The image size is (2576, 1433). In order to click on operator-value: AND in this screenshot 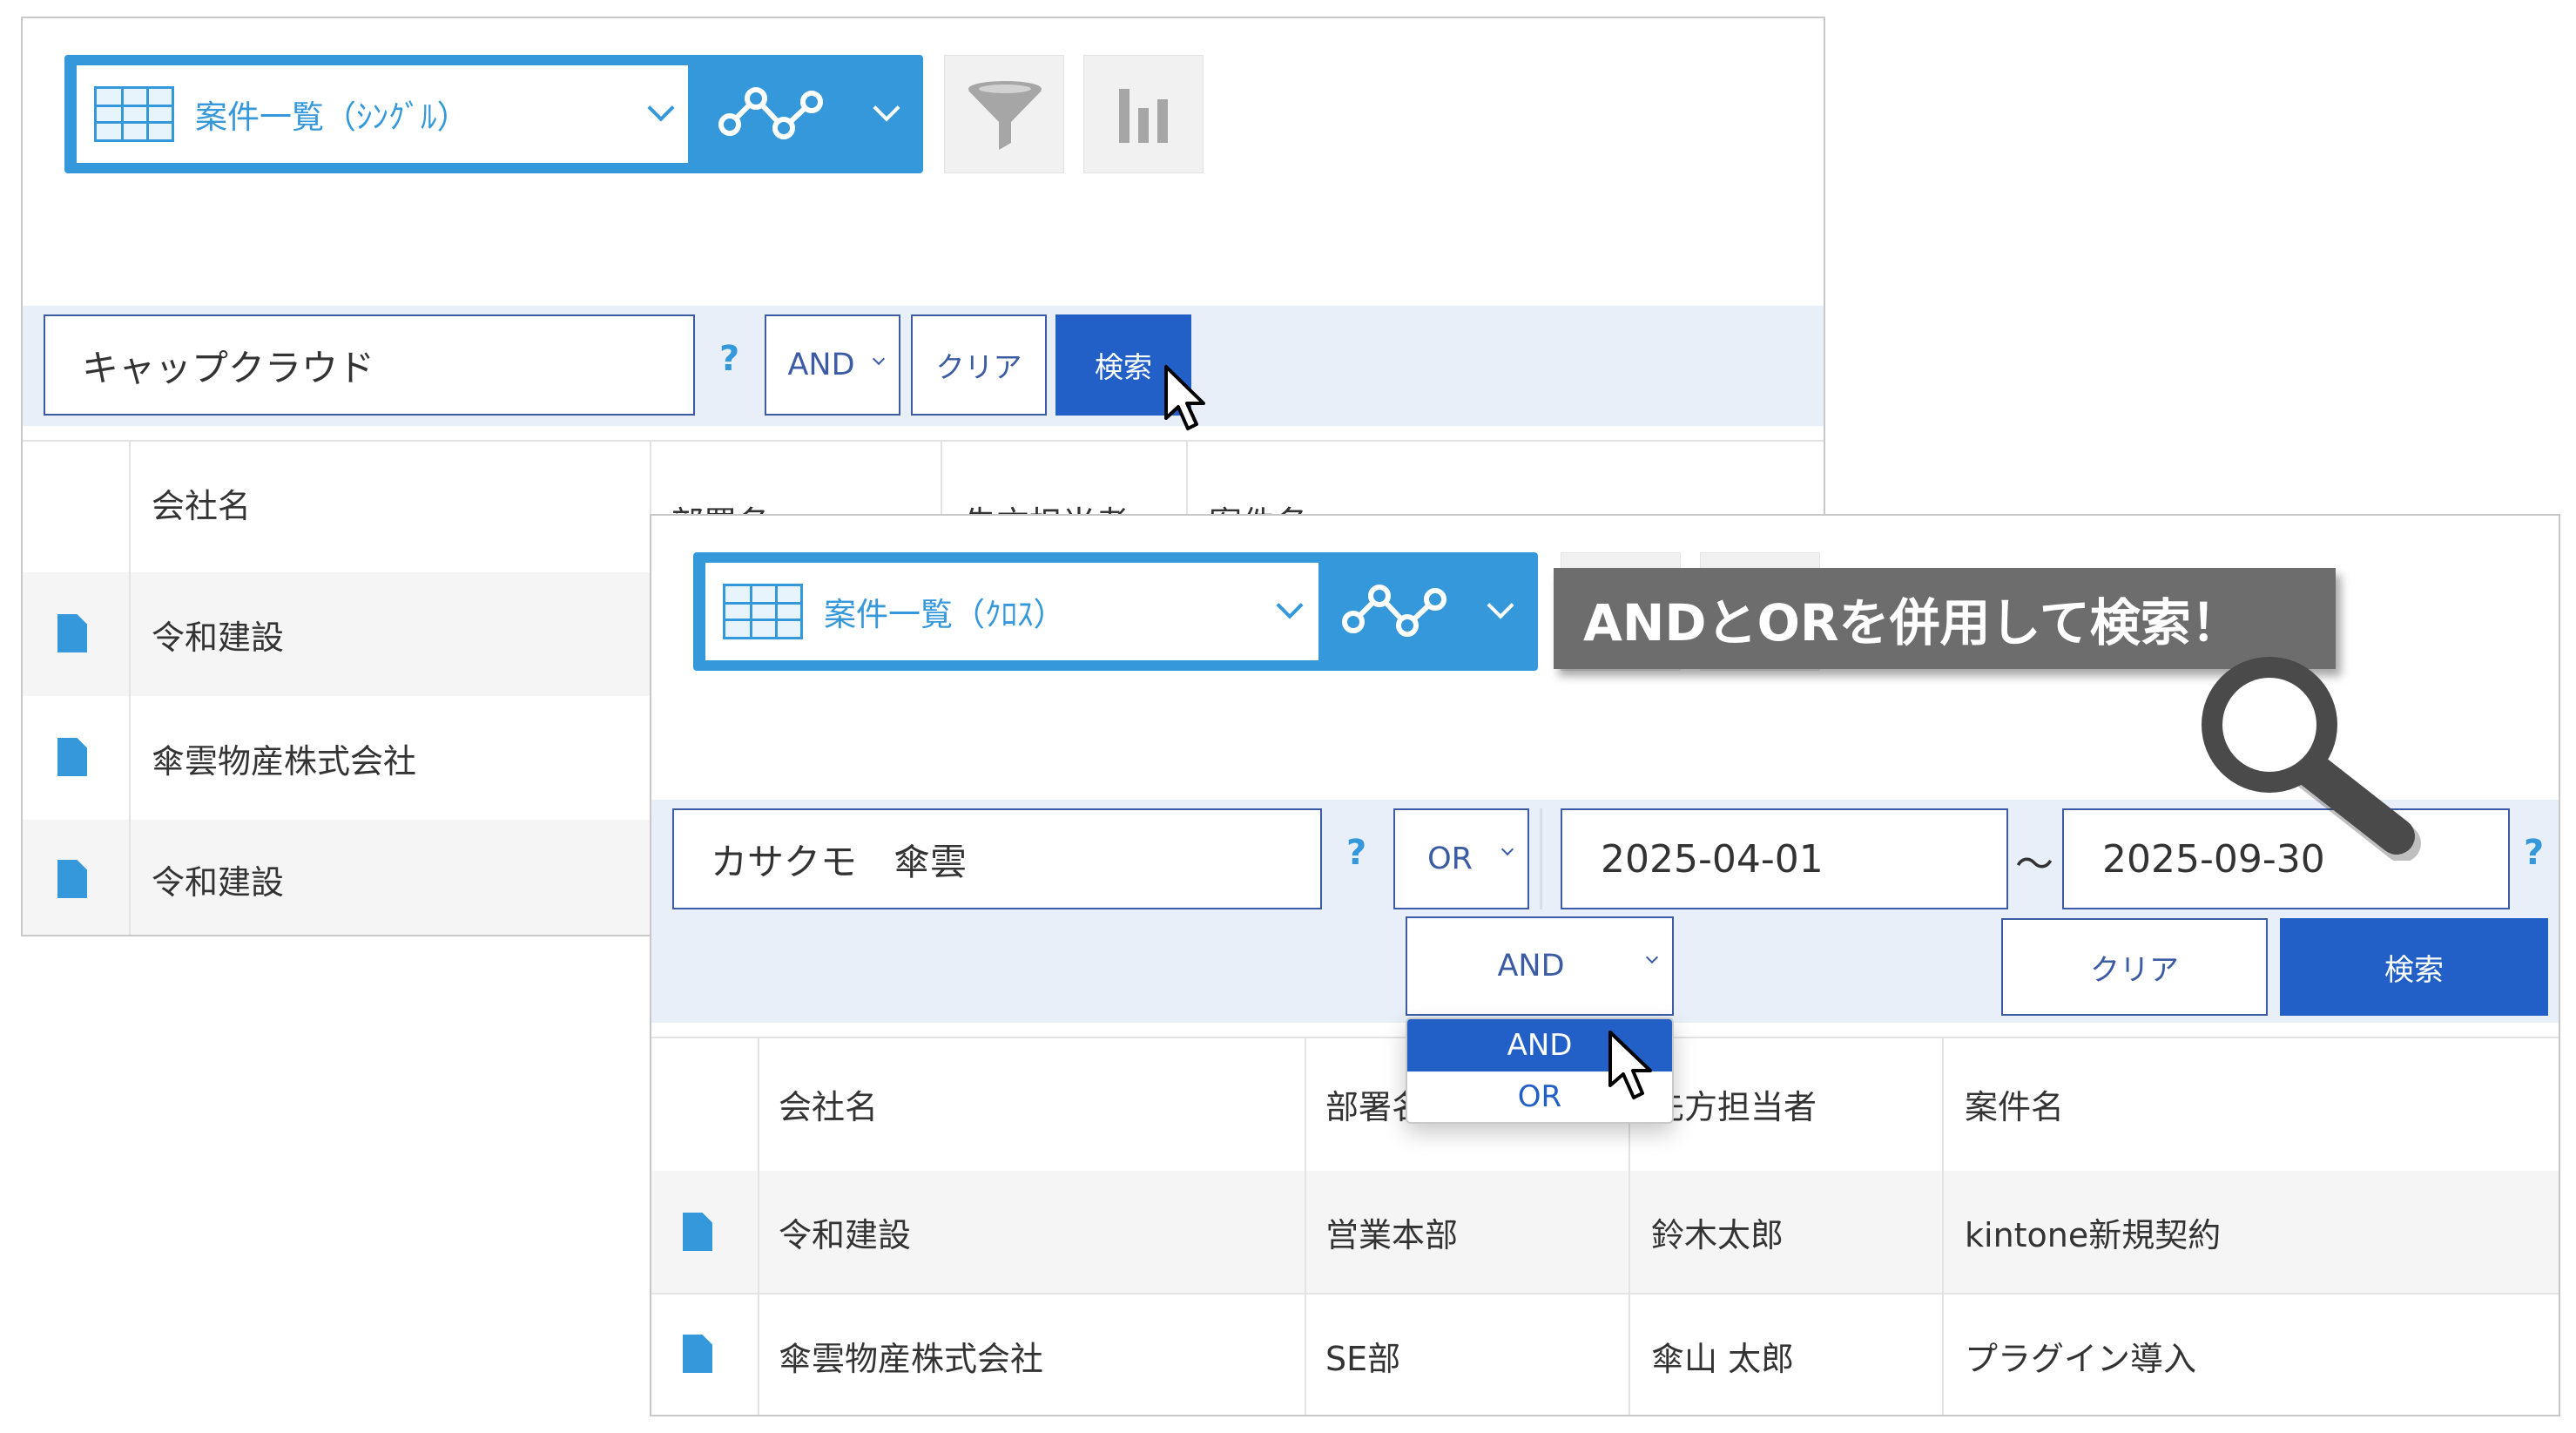, I will do `click(821, 365)`.